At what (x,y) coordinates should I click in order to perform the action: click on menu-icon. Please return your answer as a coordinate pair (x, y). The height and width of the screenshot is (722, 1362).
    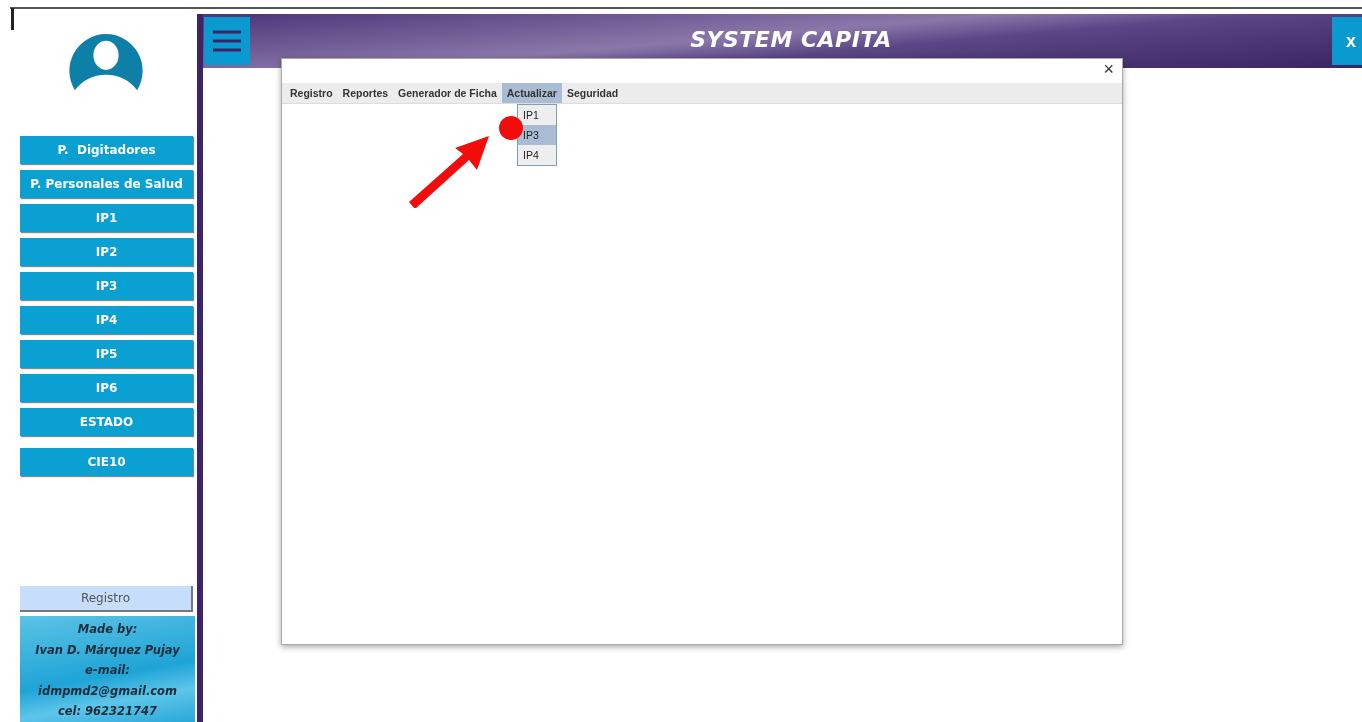
    Looking at the image, I should click on (227, 41).